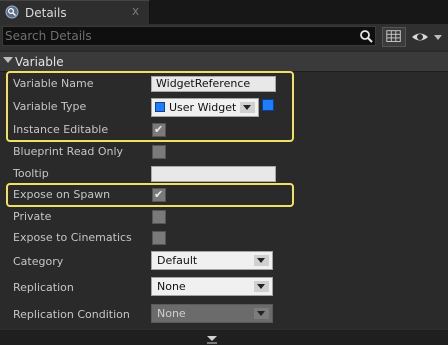  I want to click on container-type-icon, so click(268, 105).